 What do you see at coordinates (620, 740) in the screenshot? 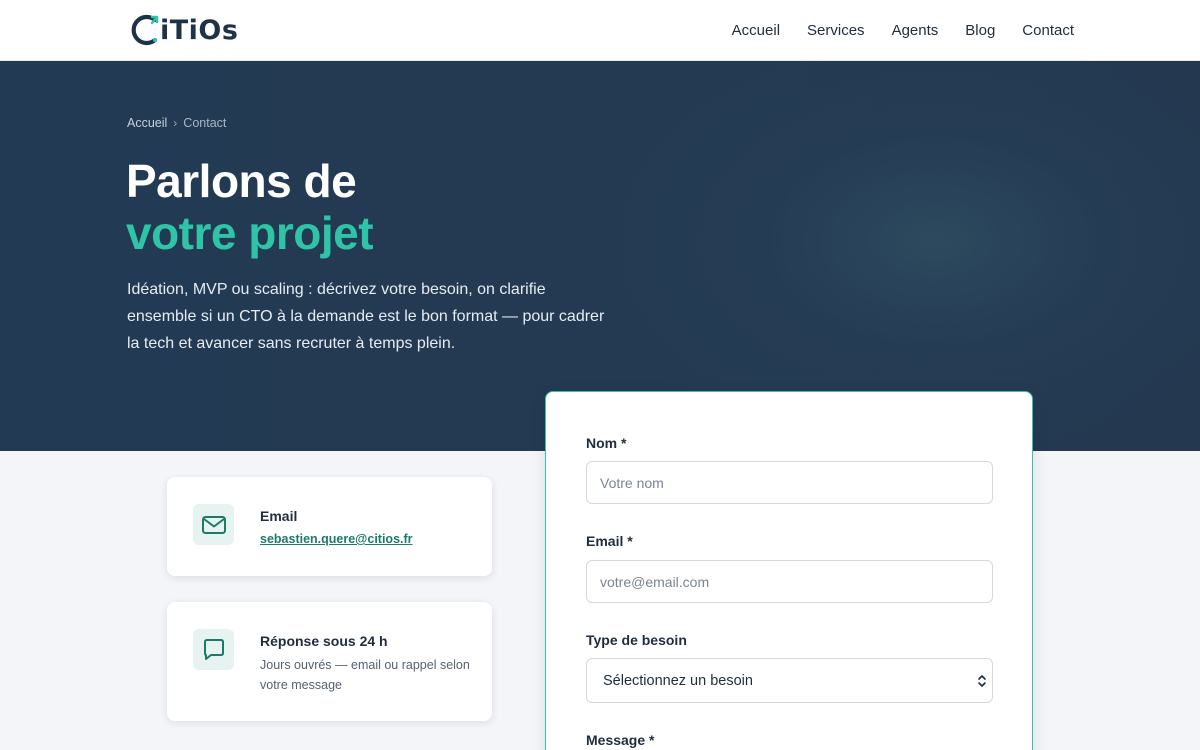
I see `message-label: Message *` at bounding box center [620, 740].